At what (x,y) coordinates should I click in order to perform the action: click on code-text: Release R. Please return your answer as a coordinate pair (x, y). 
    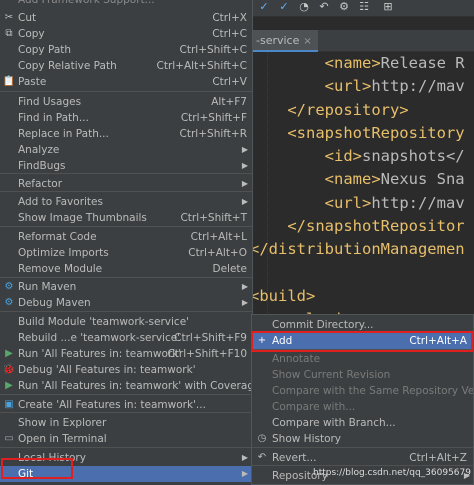
    Looking at the image, I should click on (422, 63).